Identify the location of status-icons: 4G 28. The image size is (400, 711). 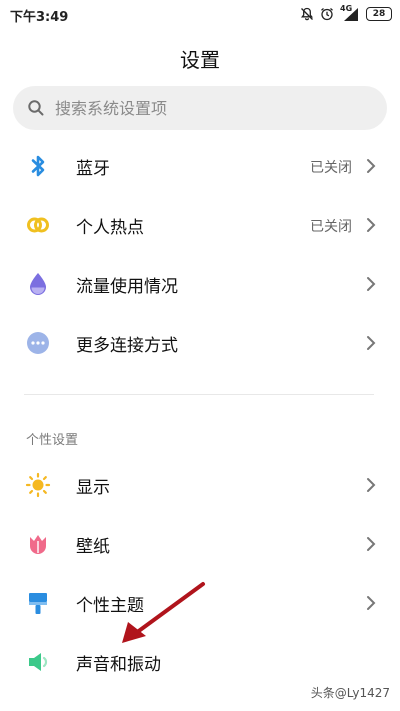
(346, 13).